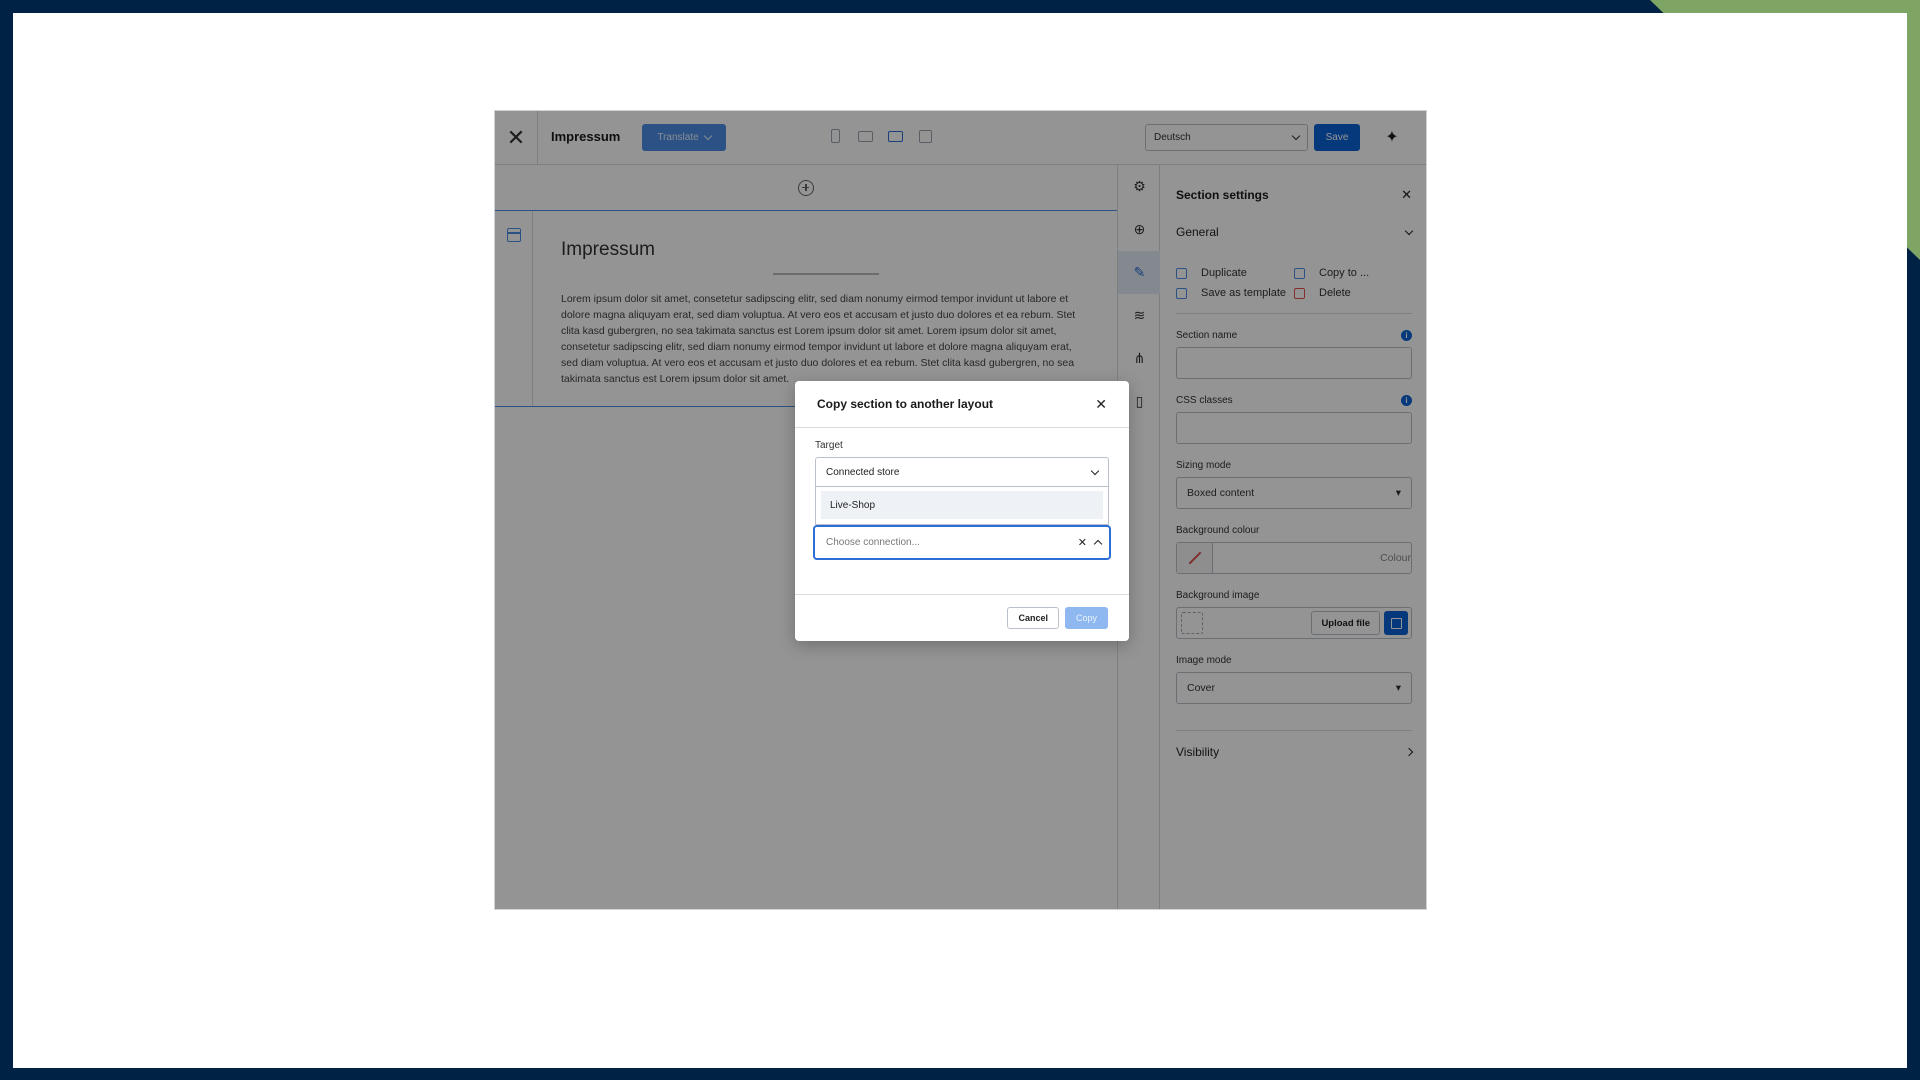 Image resolution: width=1920 pixels, height=1080 pixels. What do you see at coordinates (829, 445) in the screenshot?
I see `target-label: Target` at bounding box center [829, 445].